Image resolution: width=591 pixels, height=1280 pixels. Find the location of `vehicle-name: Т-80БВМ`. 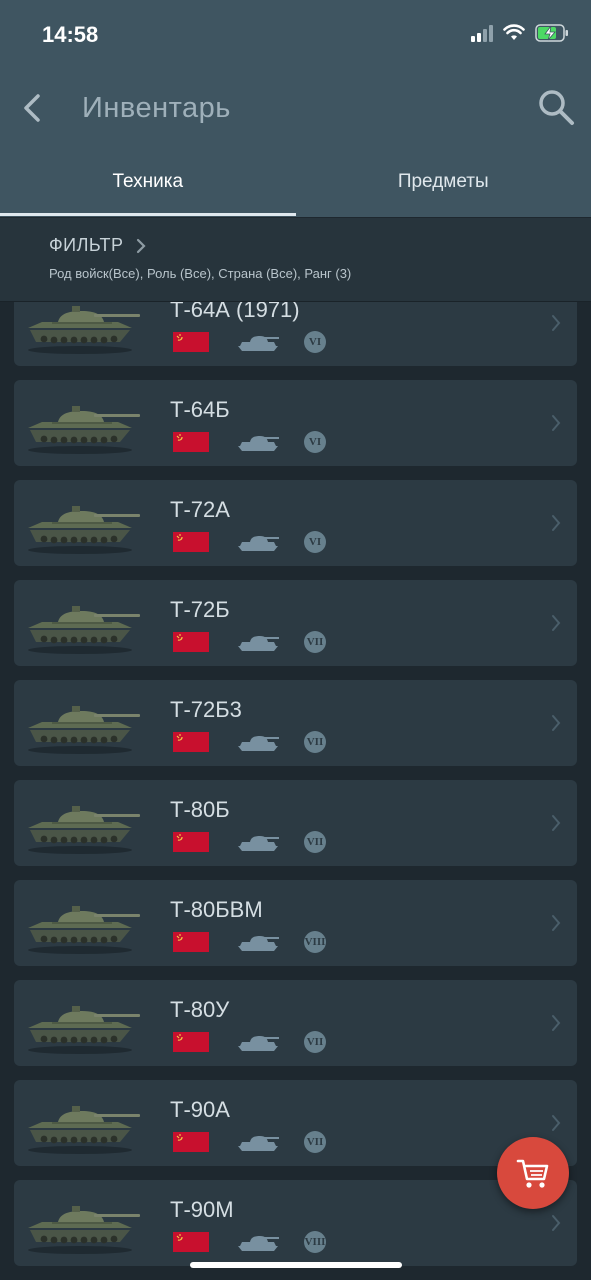

vehicle-name: Т-80БВМ is located at coordinates (216, 909).